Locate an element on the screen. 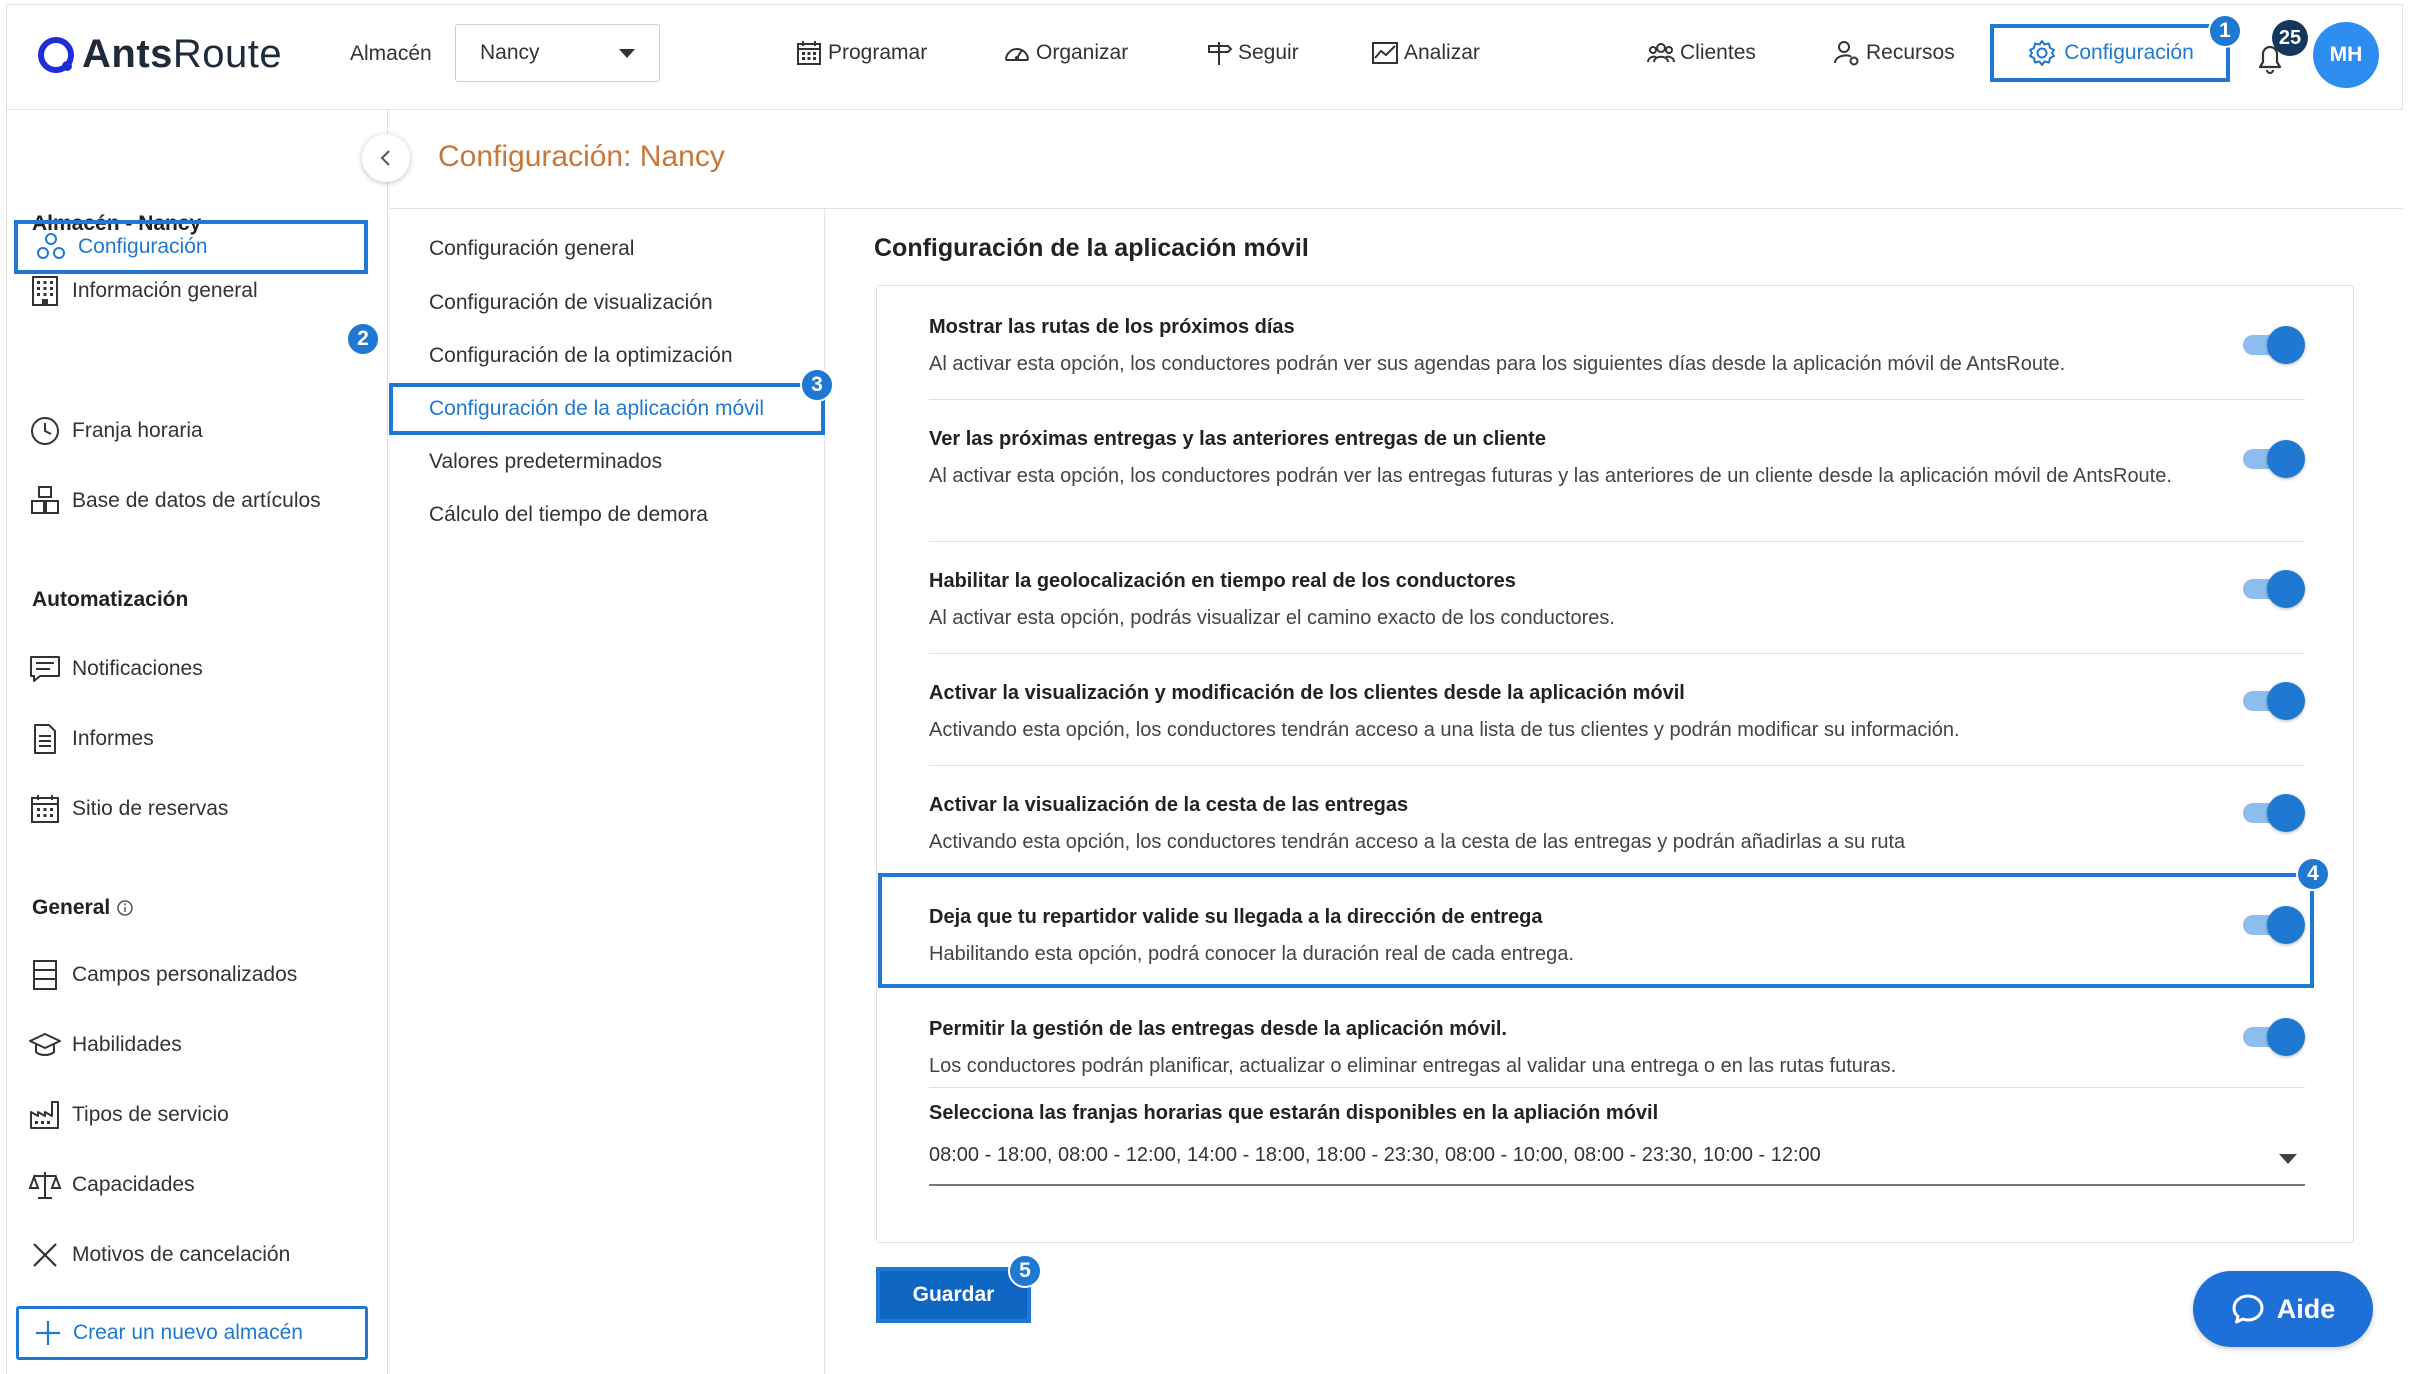  sidebar-item-informes: Informes is located at coordinates (91, 739).